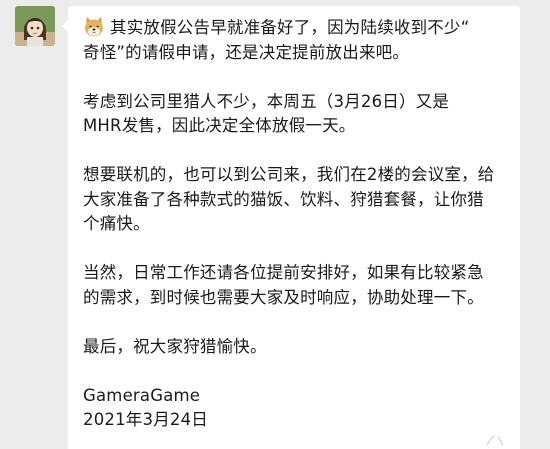 The image size is (550, 449). I want to click on doge-emoji-icon, so click(94, 27).